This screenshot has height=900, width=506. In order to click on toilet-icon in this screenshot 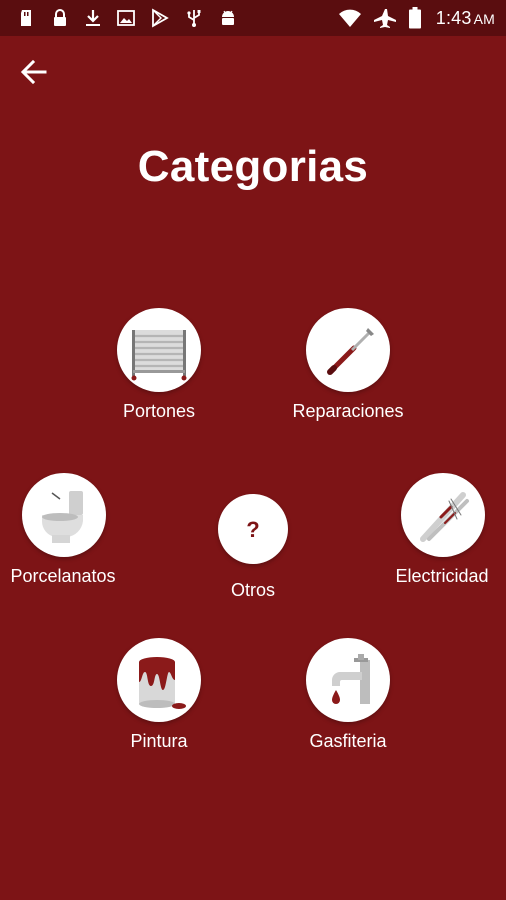, I will do `click(62, 517)`.